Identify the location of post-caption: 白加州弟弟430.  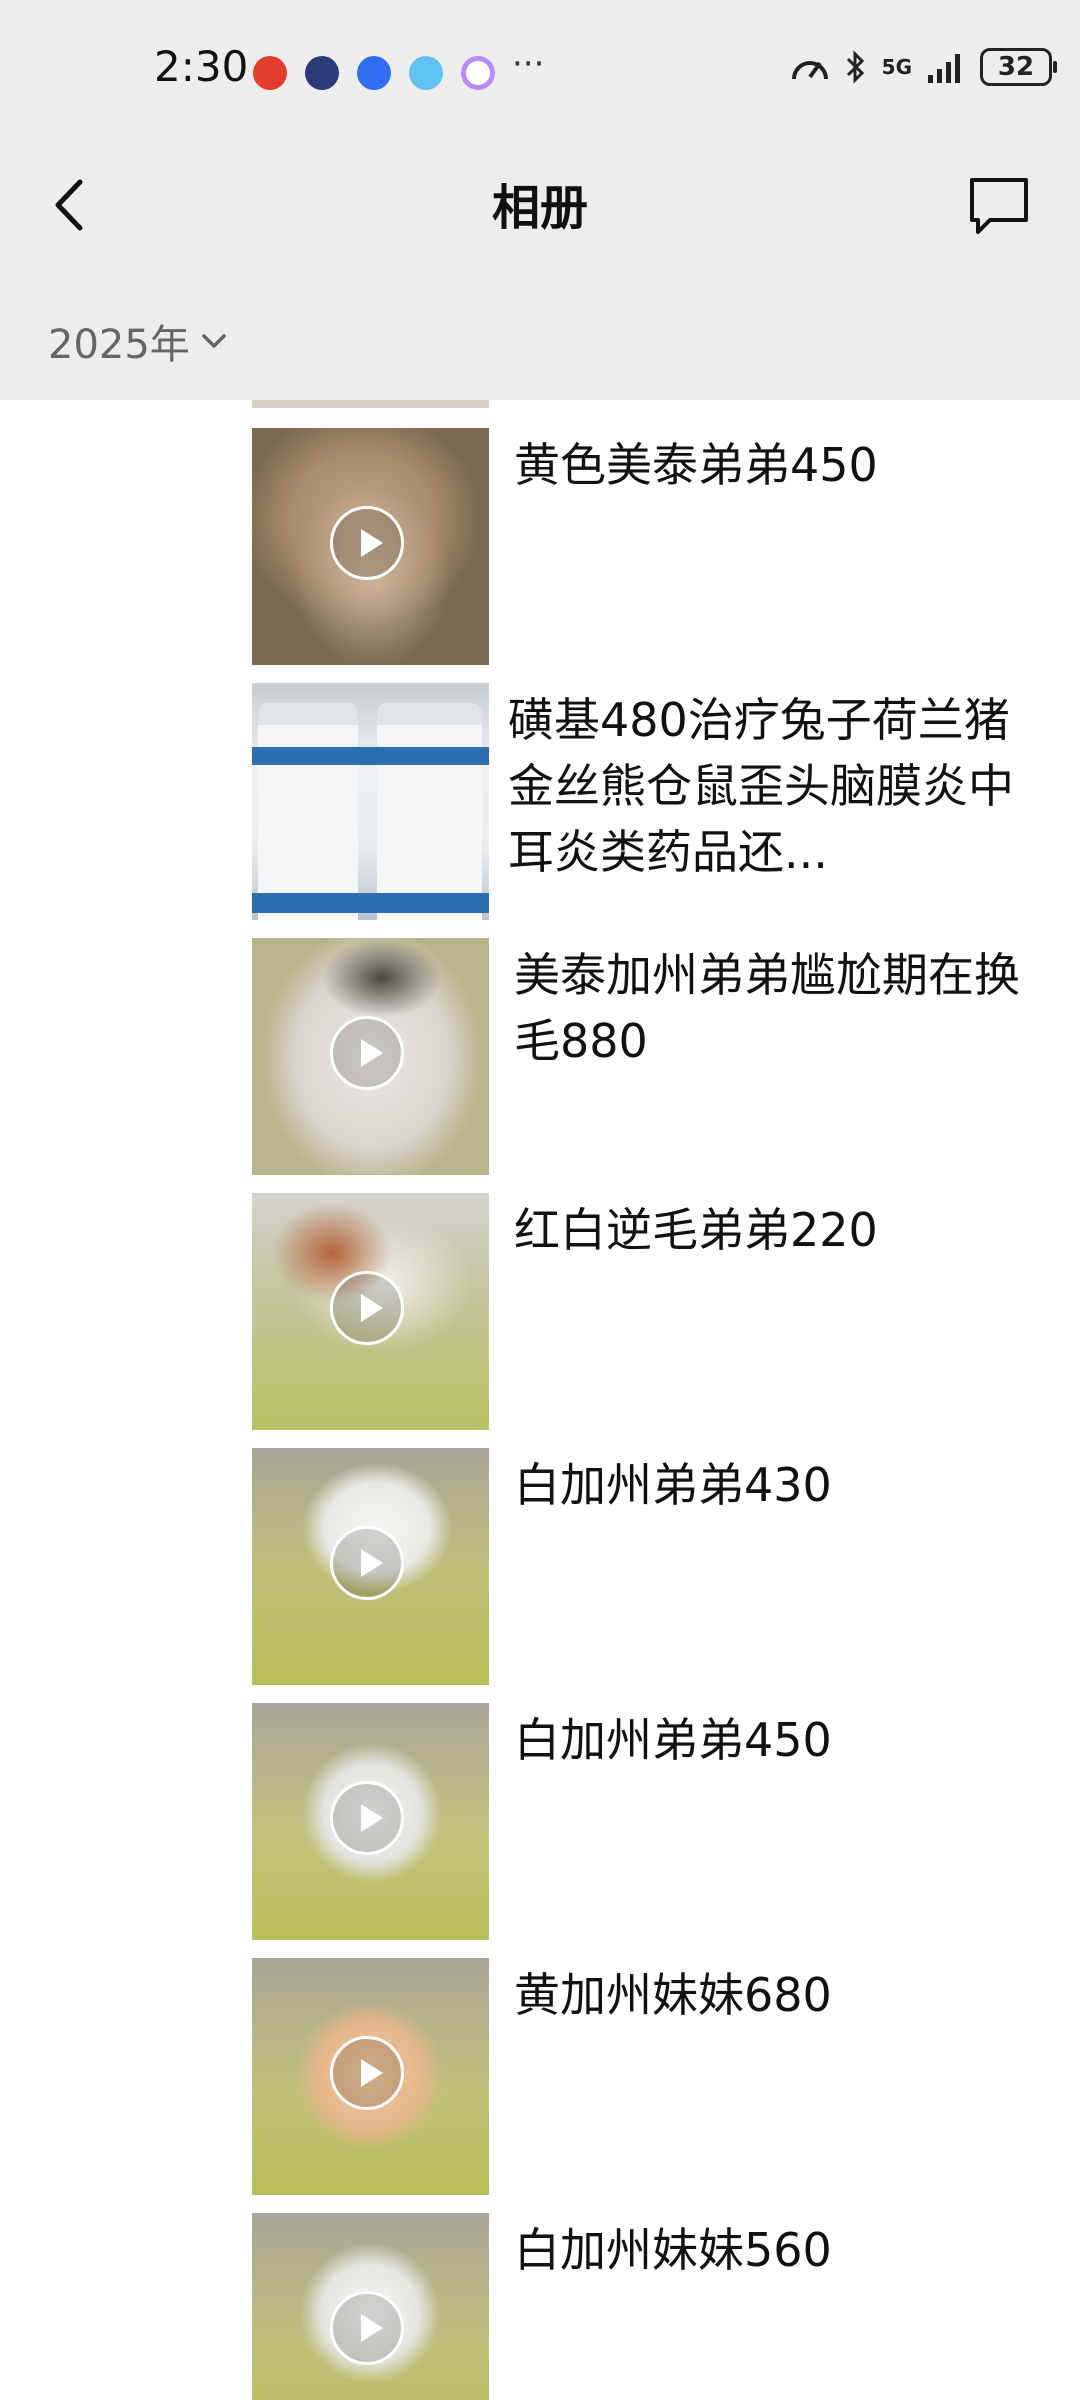
(673, 1485).